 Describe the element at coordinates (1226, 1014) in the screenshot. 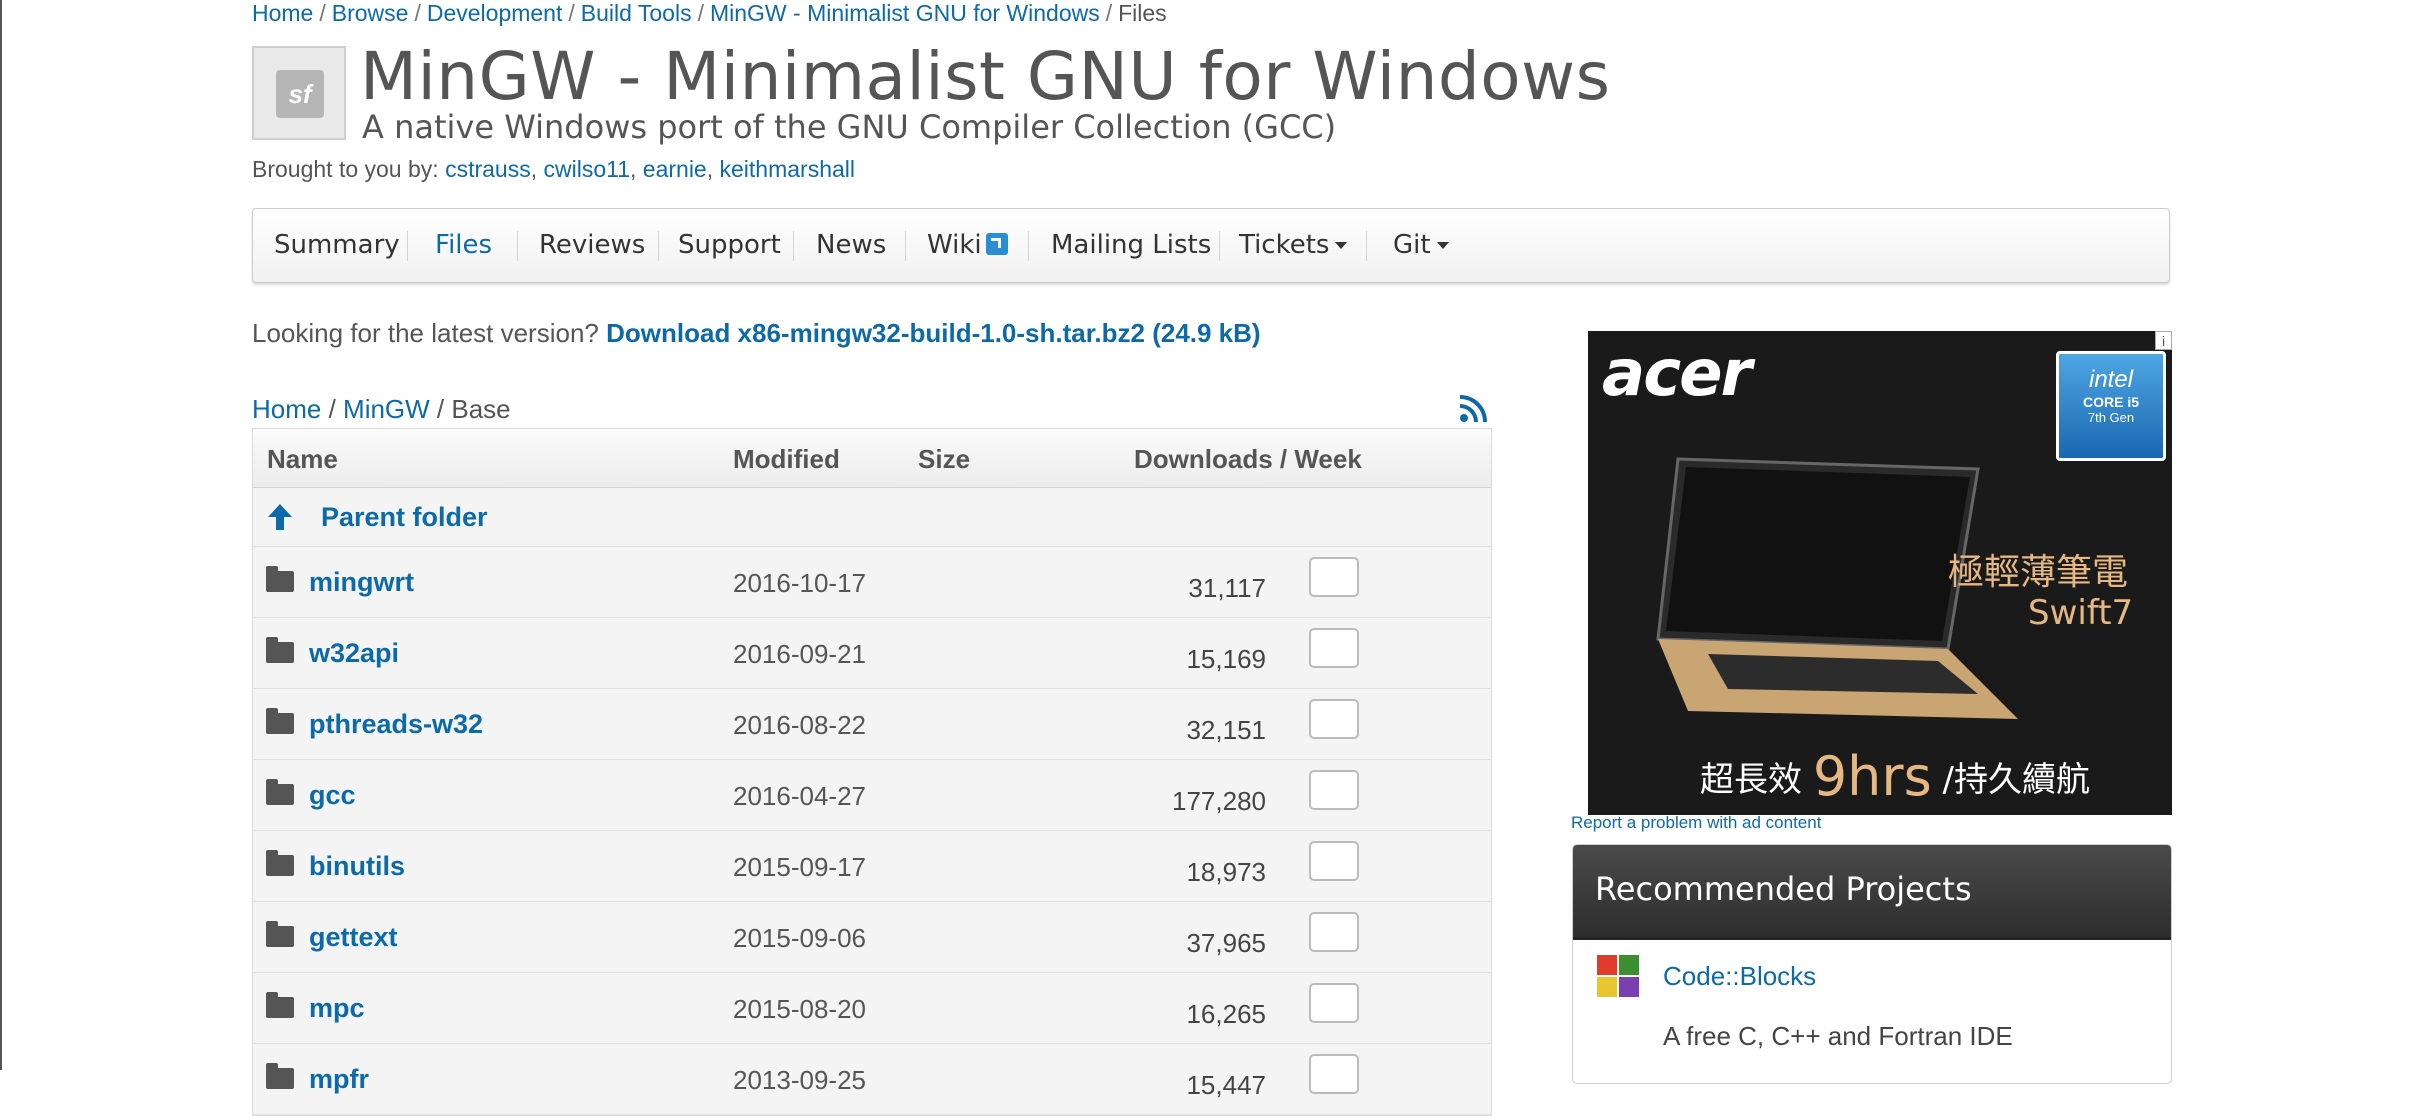

I see `download-count: 16,265` at that location.